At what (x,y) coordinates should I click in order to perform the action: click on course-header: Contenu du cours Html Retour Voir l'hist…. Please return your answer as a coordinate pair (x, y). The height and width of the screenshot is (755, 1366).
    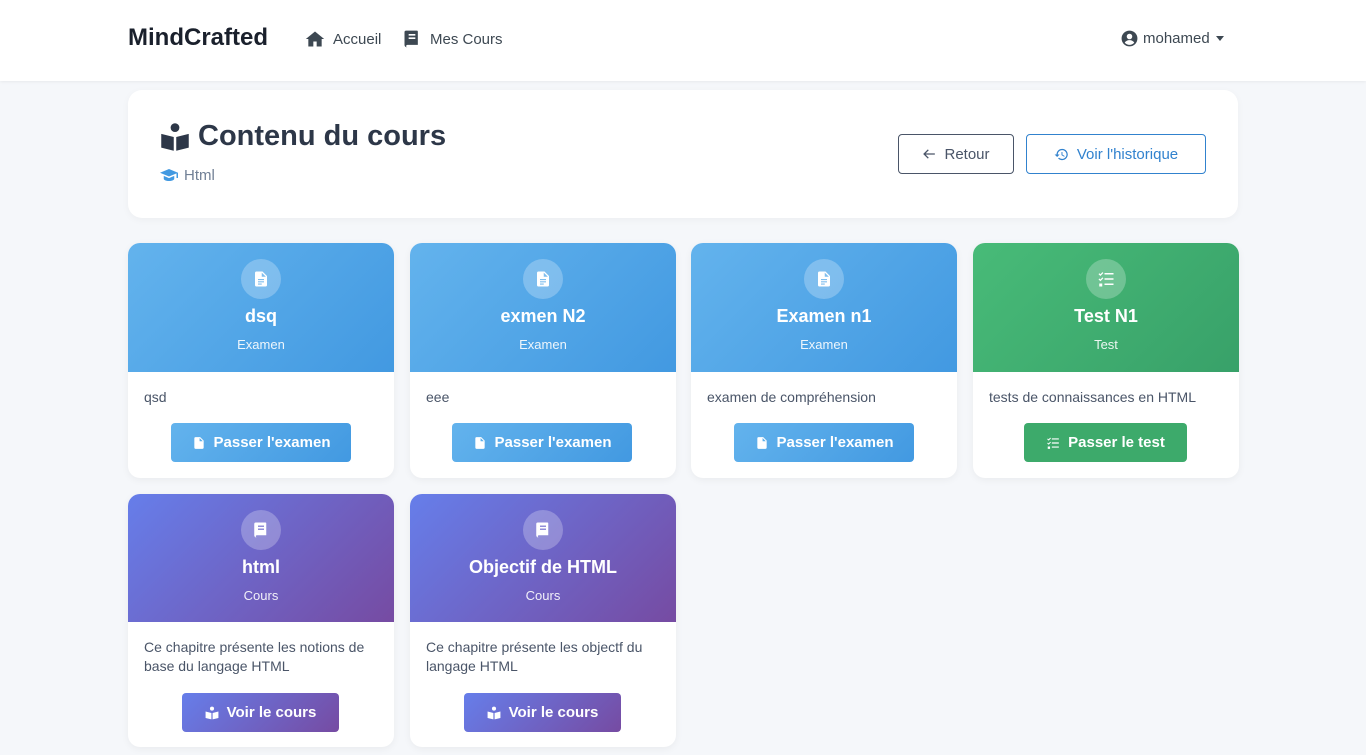
    Looking at the image, I should click on (683, 154).